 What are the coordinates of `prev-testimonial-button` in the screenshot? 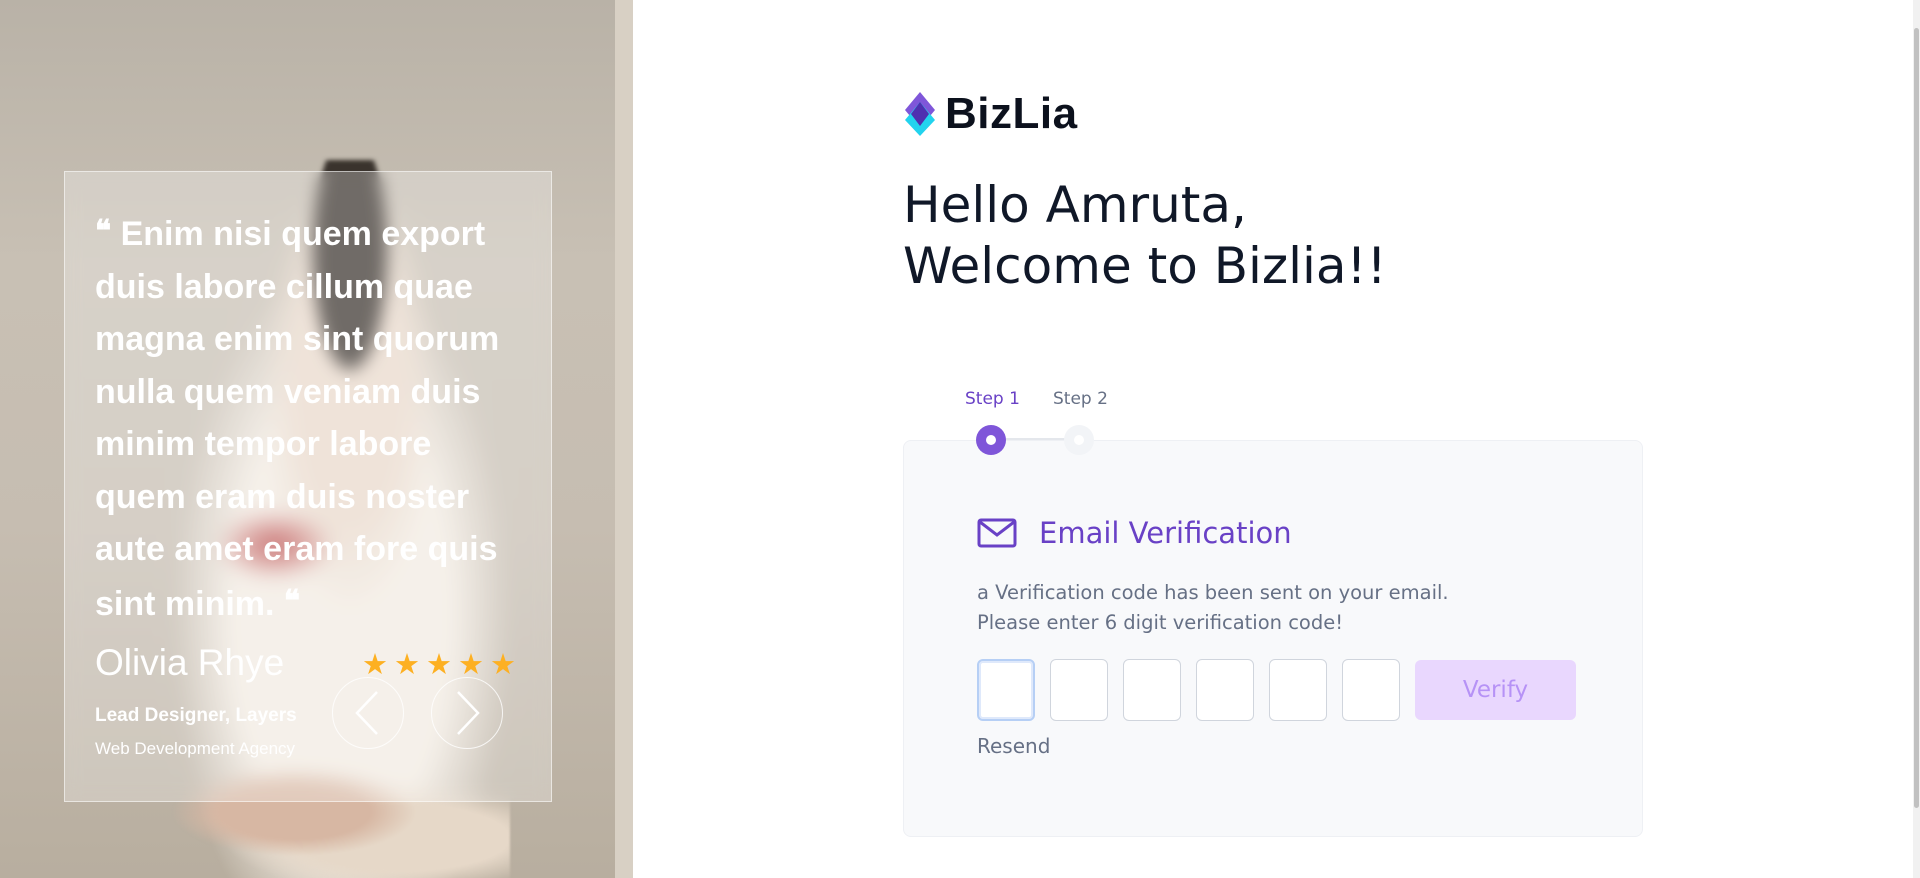 It's located at (368, 713).